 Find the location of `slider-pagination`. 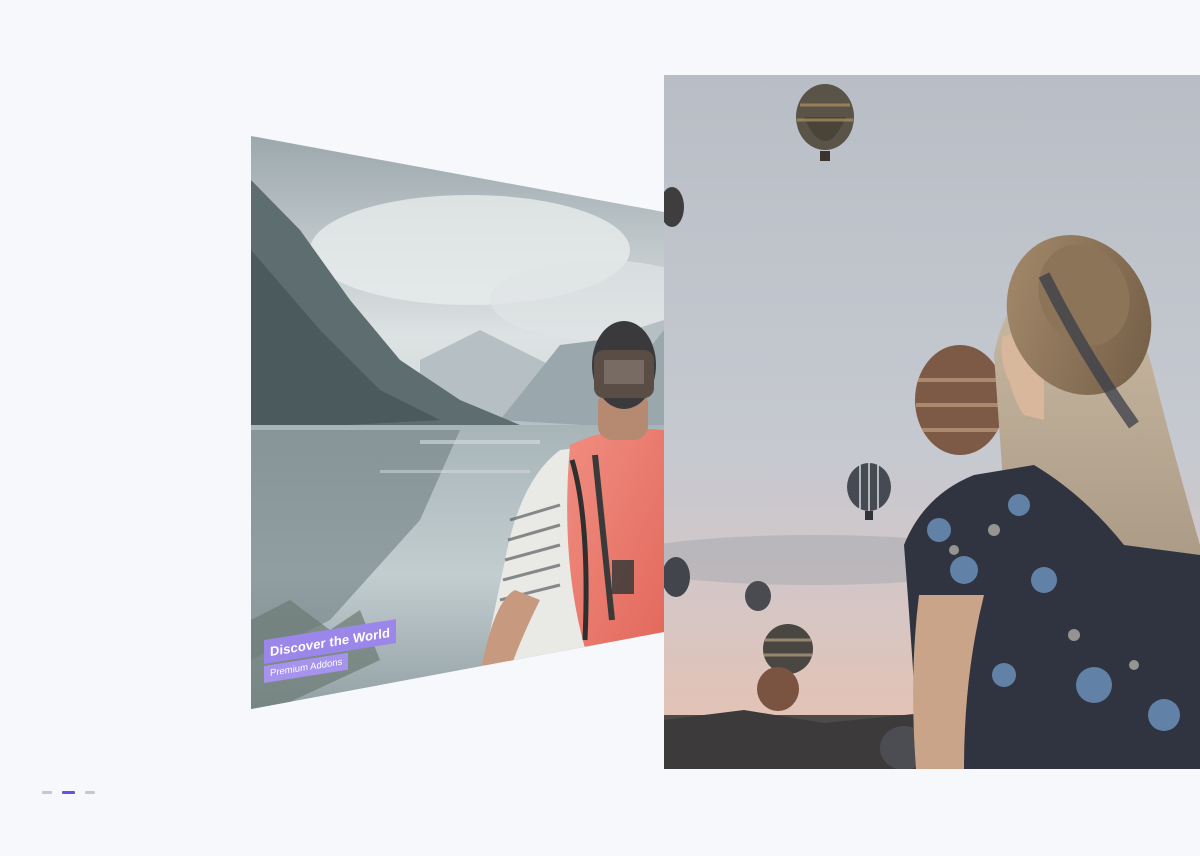

slider-pagination is located at coordinates (68, 792).